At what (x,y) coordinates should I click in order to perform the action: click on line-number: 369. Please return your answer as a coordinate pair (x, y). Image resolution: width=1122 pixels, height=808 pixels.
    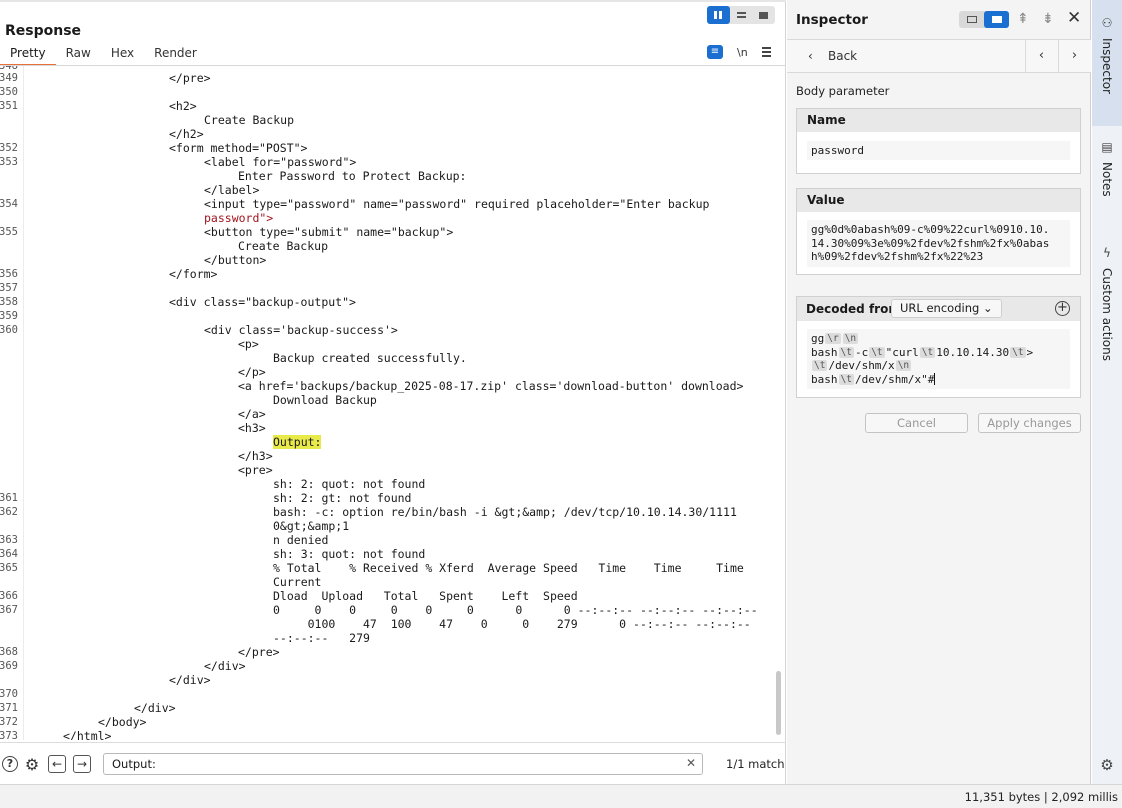
    Looking at the image, I should click on (9, 666).